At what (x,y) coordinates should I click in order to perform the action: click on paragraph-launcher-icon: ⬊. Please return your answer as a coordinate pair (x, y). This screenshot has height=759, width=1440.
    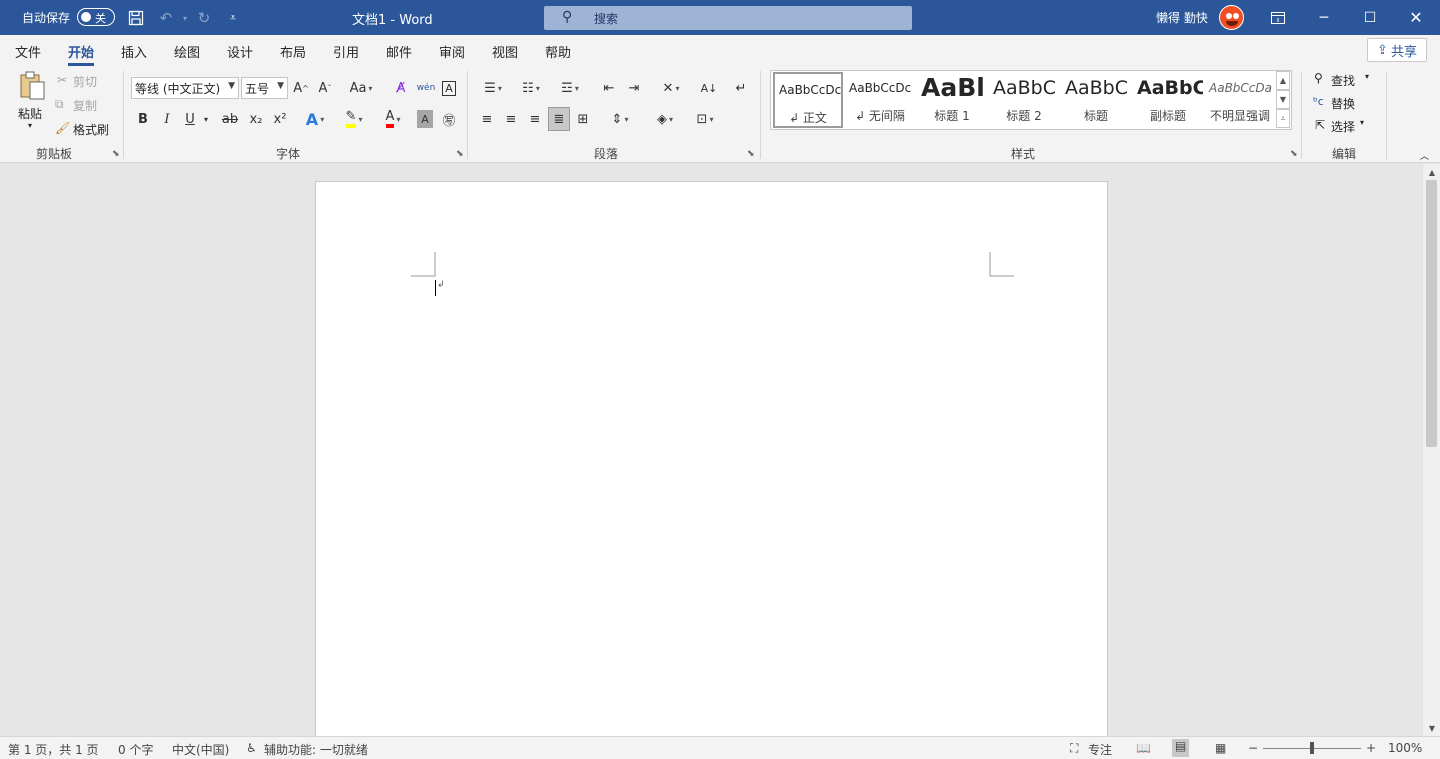
    Looking at the image, I should click on (751, 154).